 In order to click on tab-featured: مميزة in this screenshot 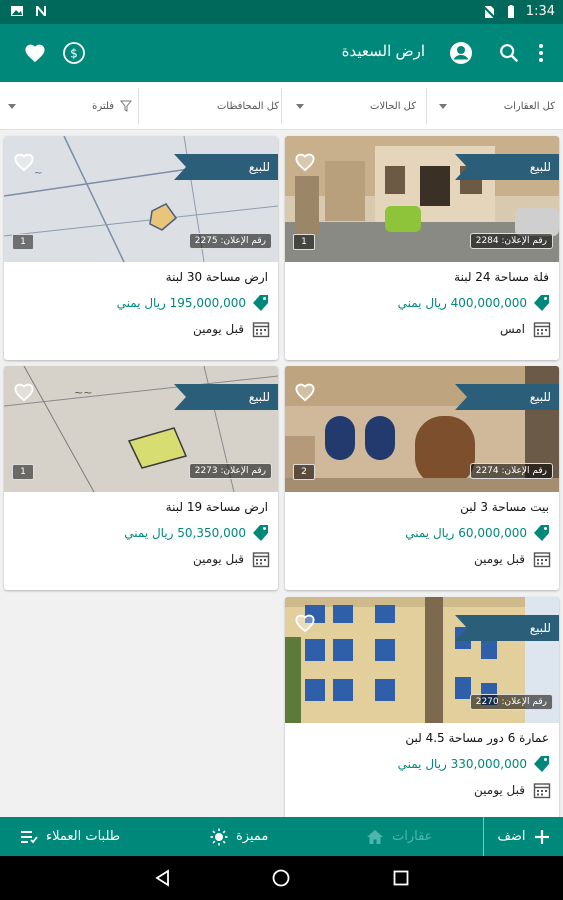, I will do `click(239, 836)`.